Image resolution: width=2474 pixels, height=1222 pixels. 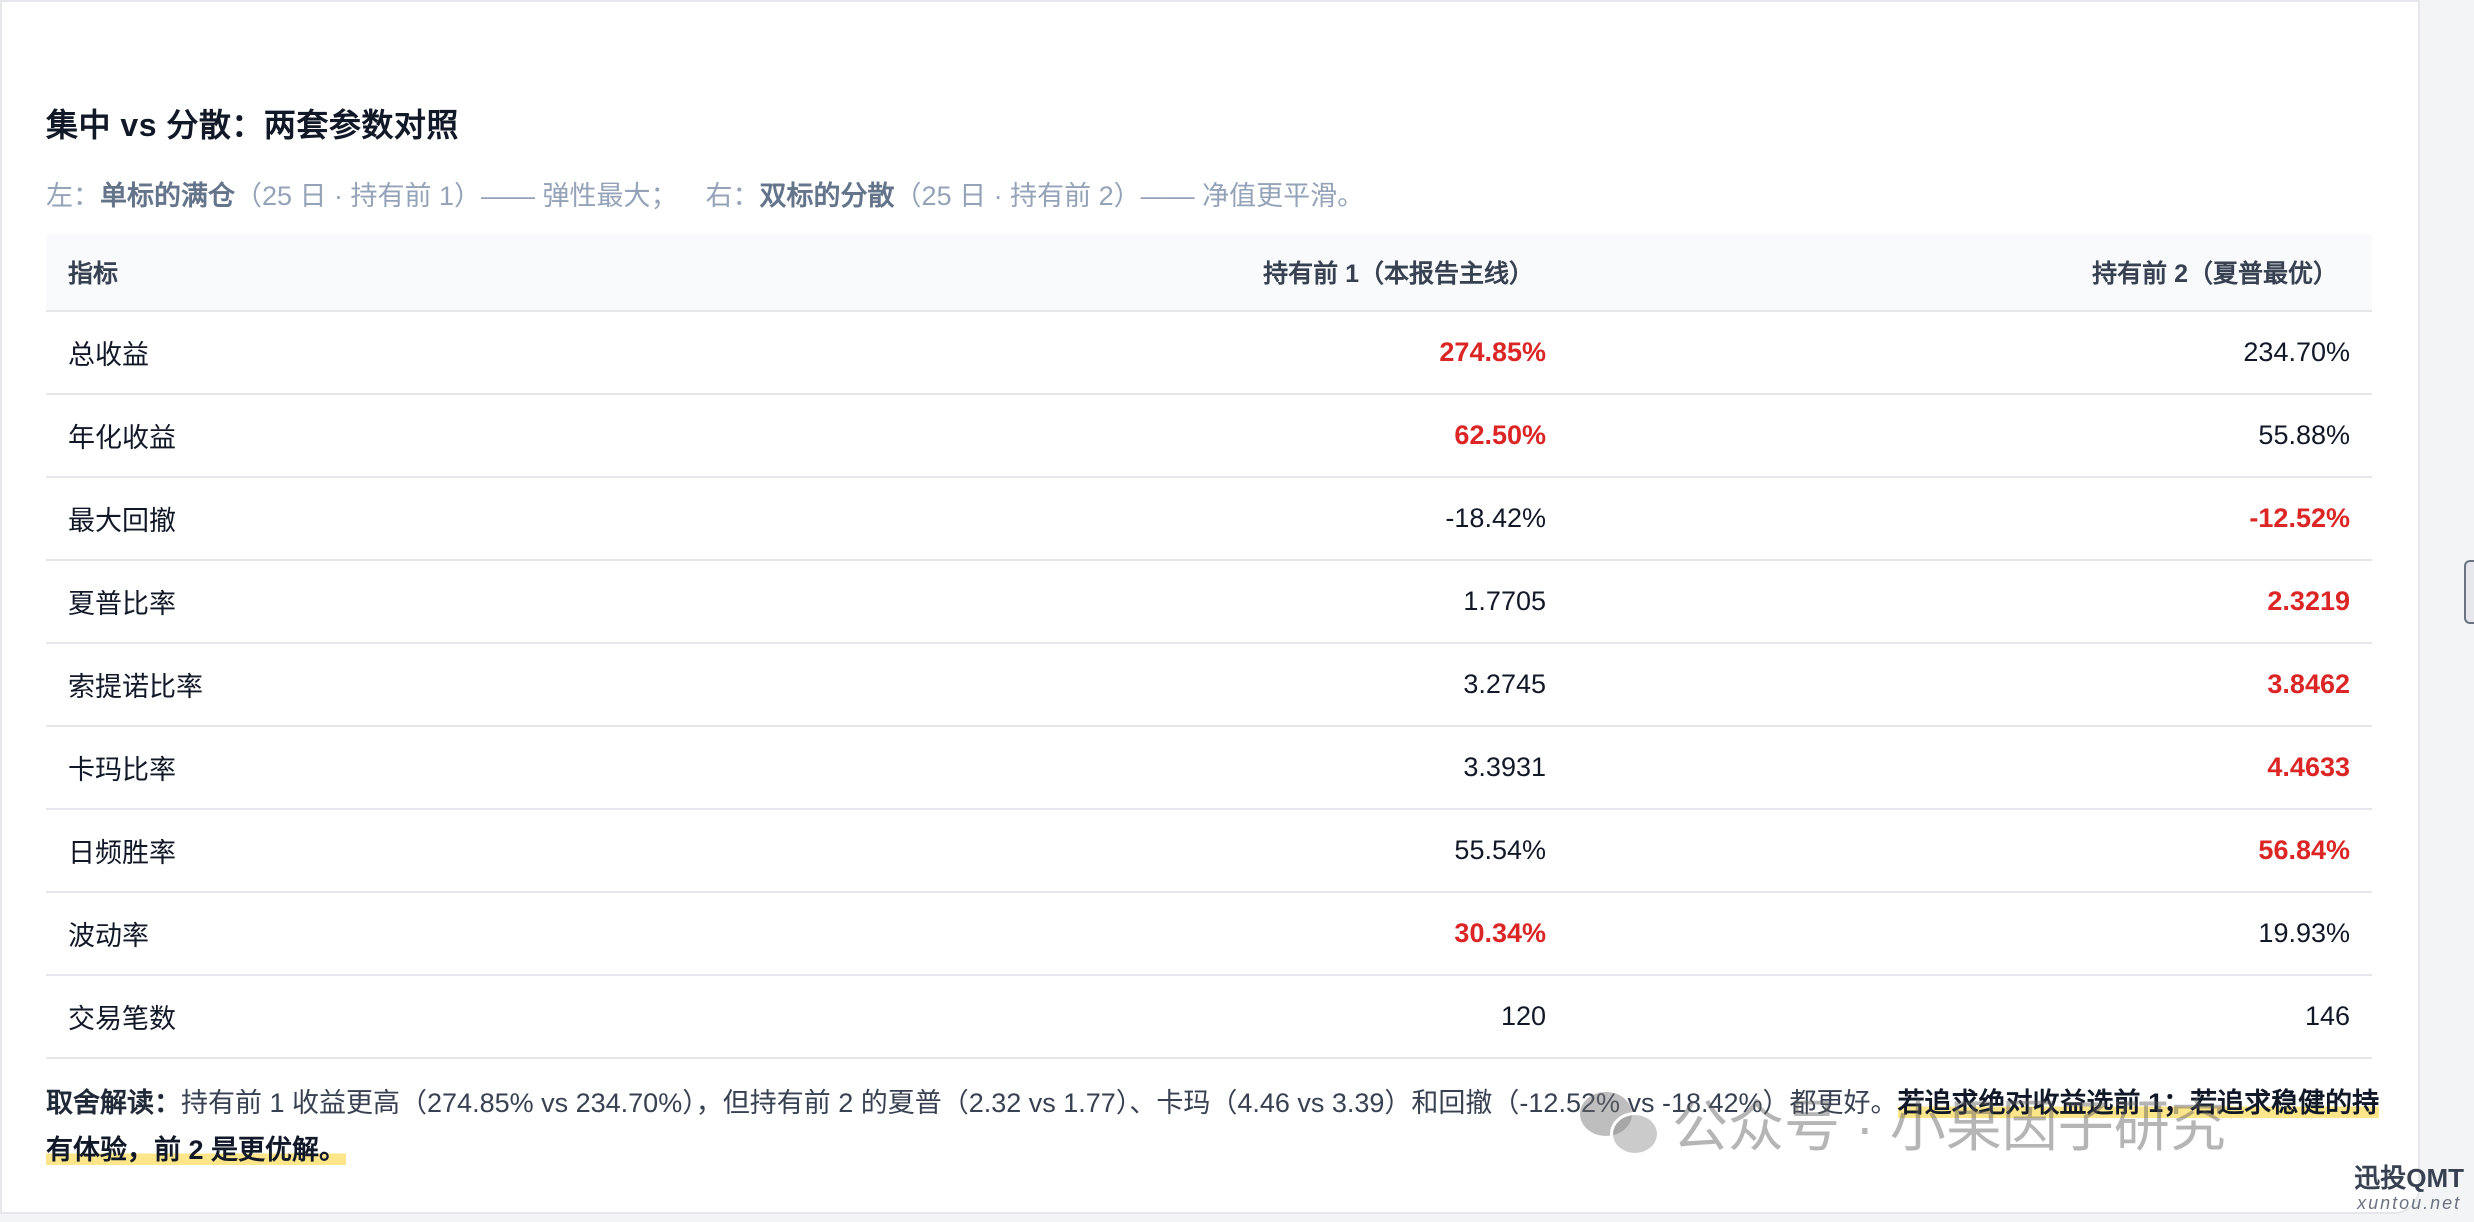 I want to click on brand-name: 迅投QMT, so click(x=2409, y=1178).